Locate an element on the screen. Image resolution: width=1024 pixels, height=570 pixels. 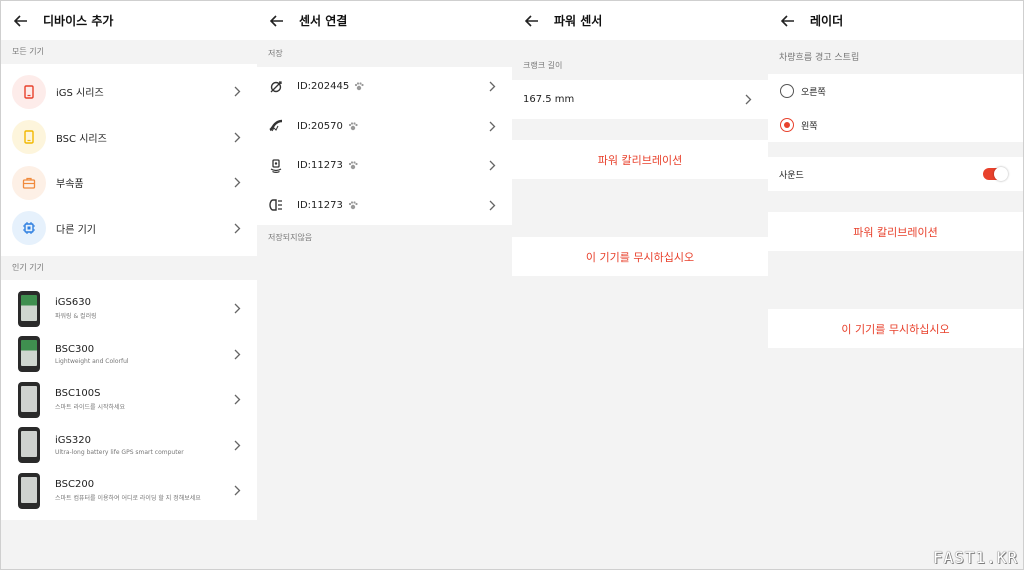
popular-device-bsc100s: BSC100S 스마트 라이드를 시작하세요 is located at coordinates (129, 400).